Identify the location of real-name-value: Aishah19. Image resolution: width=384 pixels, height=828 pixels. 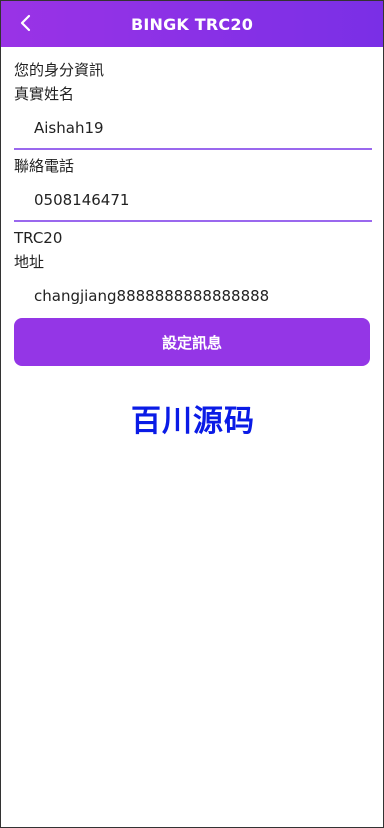
(59, 128).